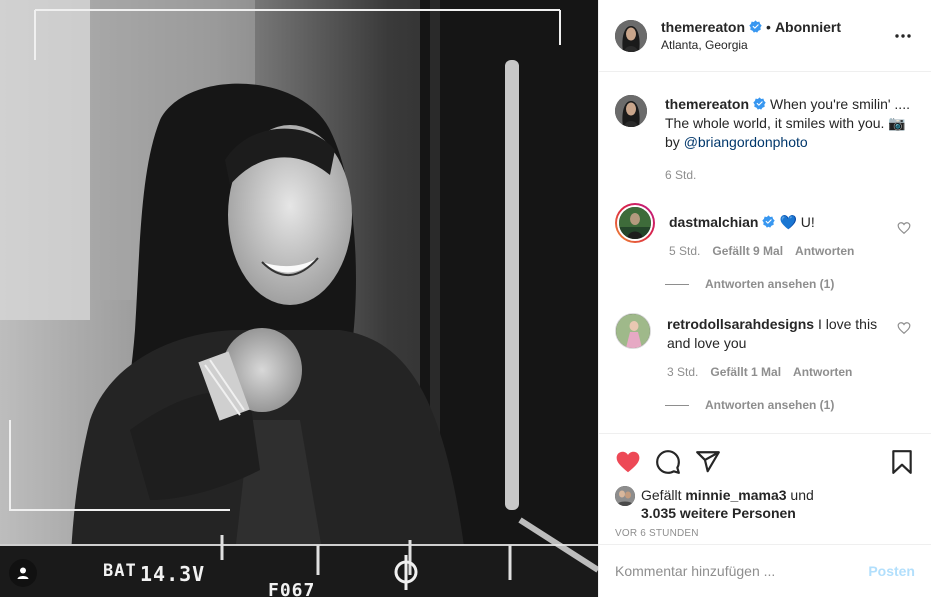 The width and height of the screenshot is (931, 597). Describe the element at coordinates (902, 462) in the screenshot. I see `bookmark-icon` at that location.